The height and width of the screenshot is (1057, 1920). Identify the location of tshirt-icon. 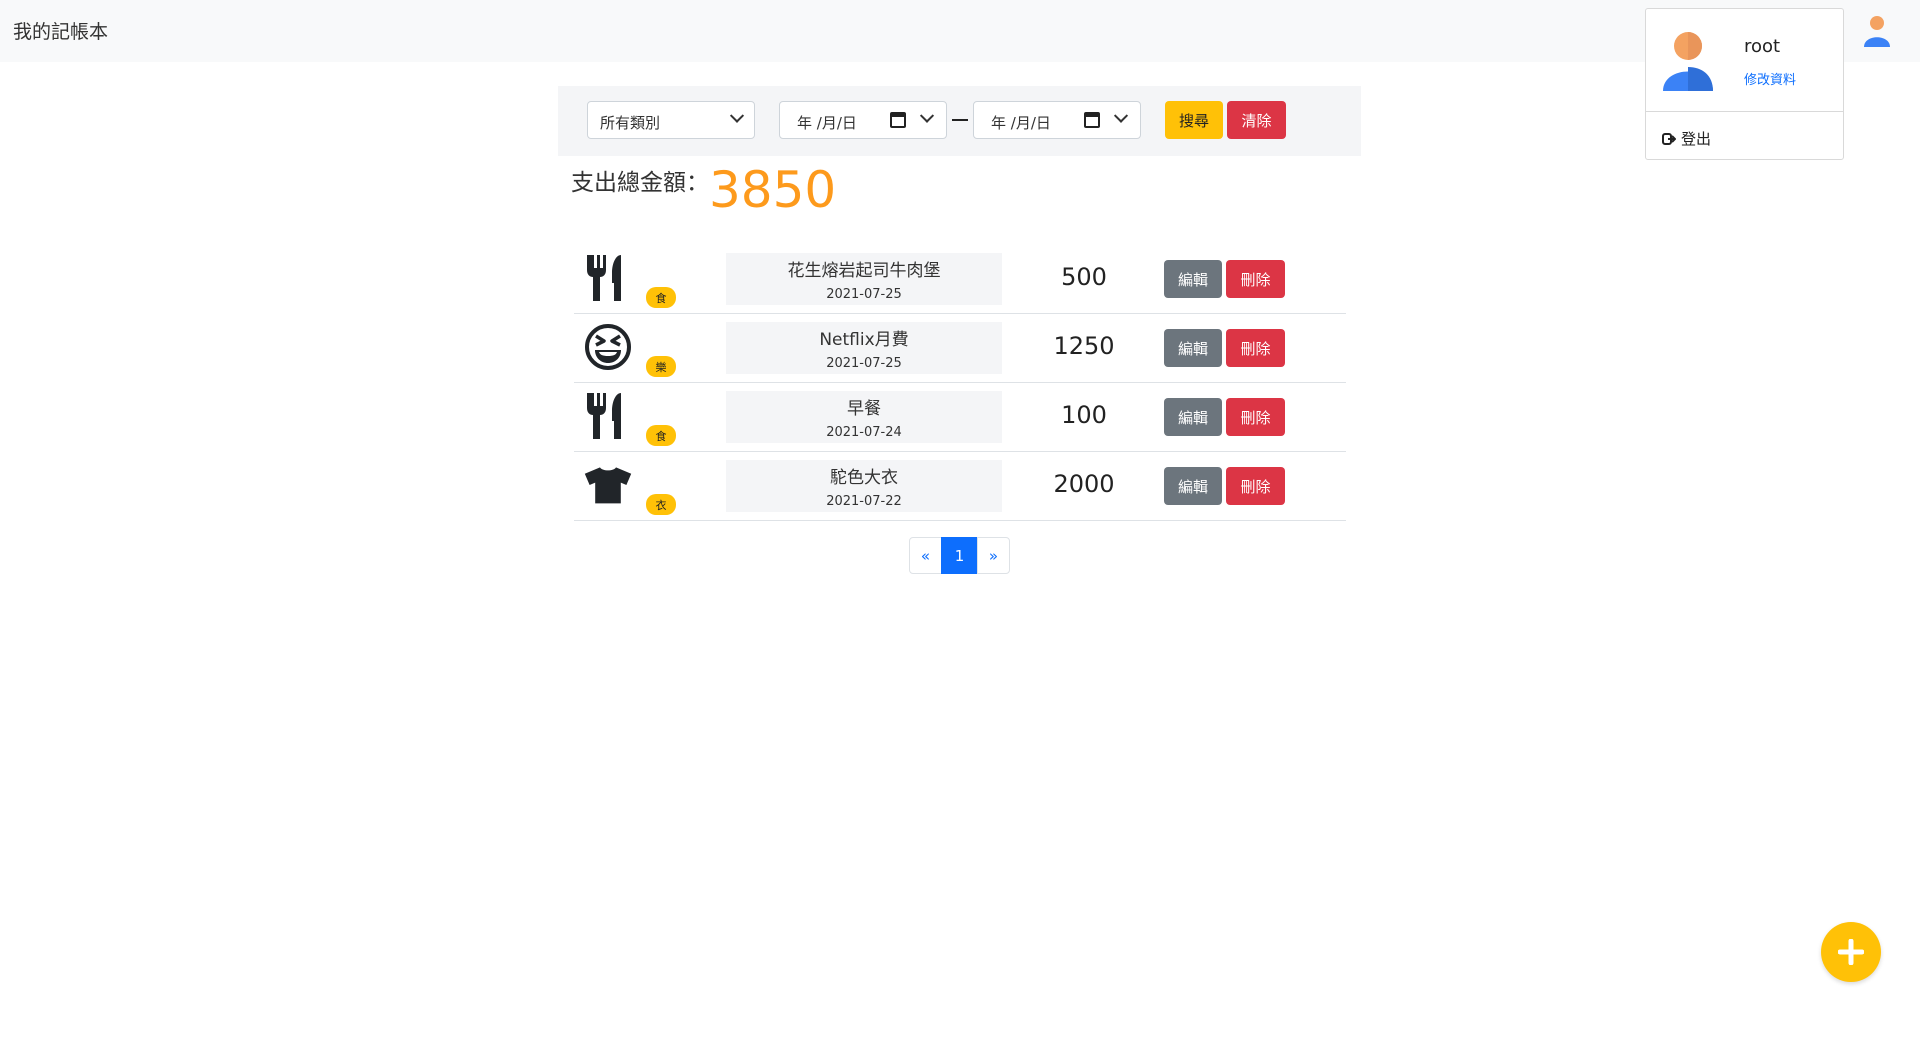
(608, 485).